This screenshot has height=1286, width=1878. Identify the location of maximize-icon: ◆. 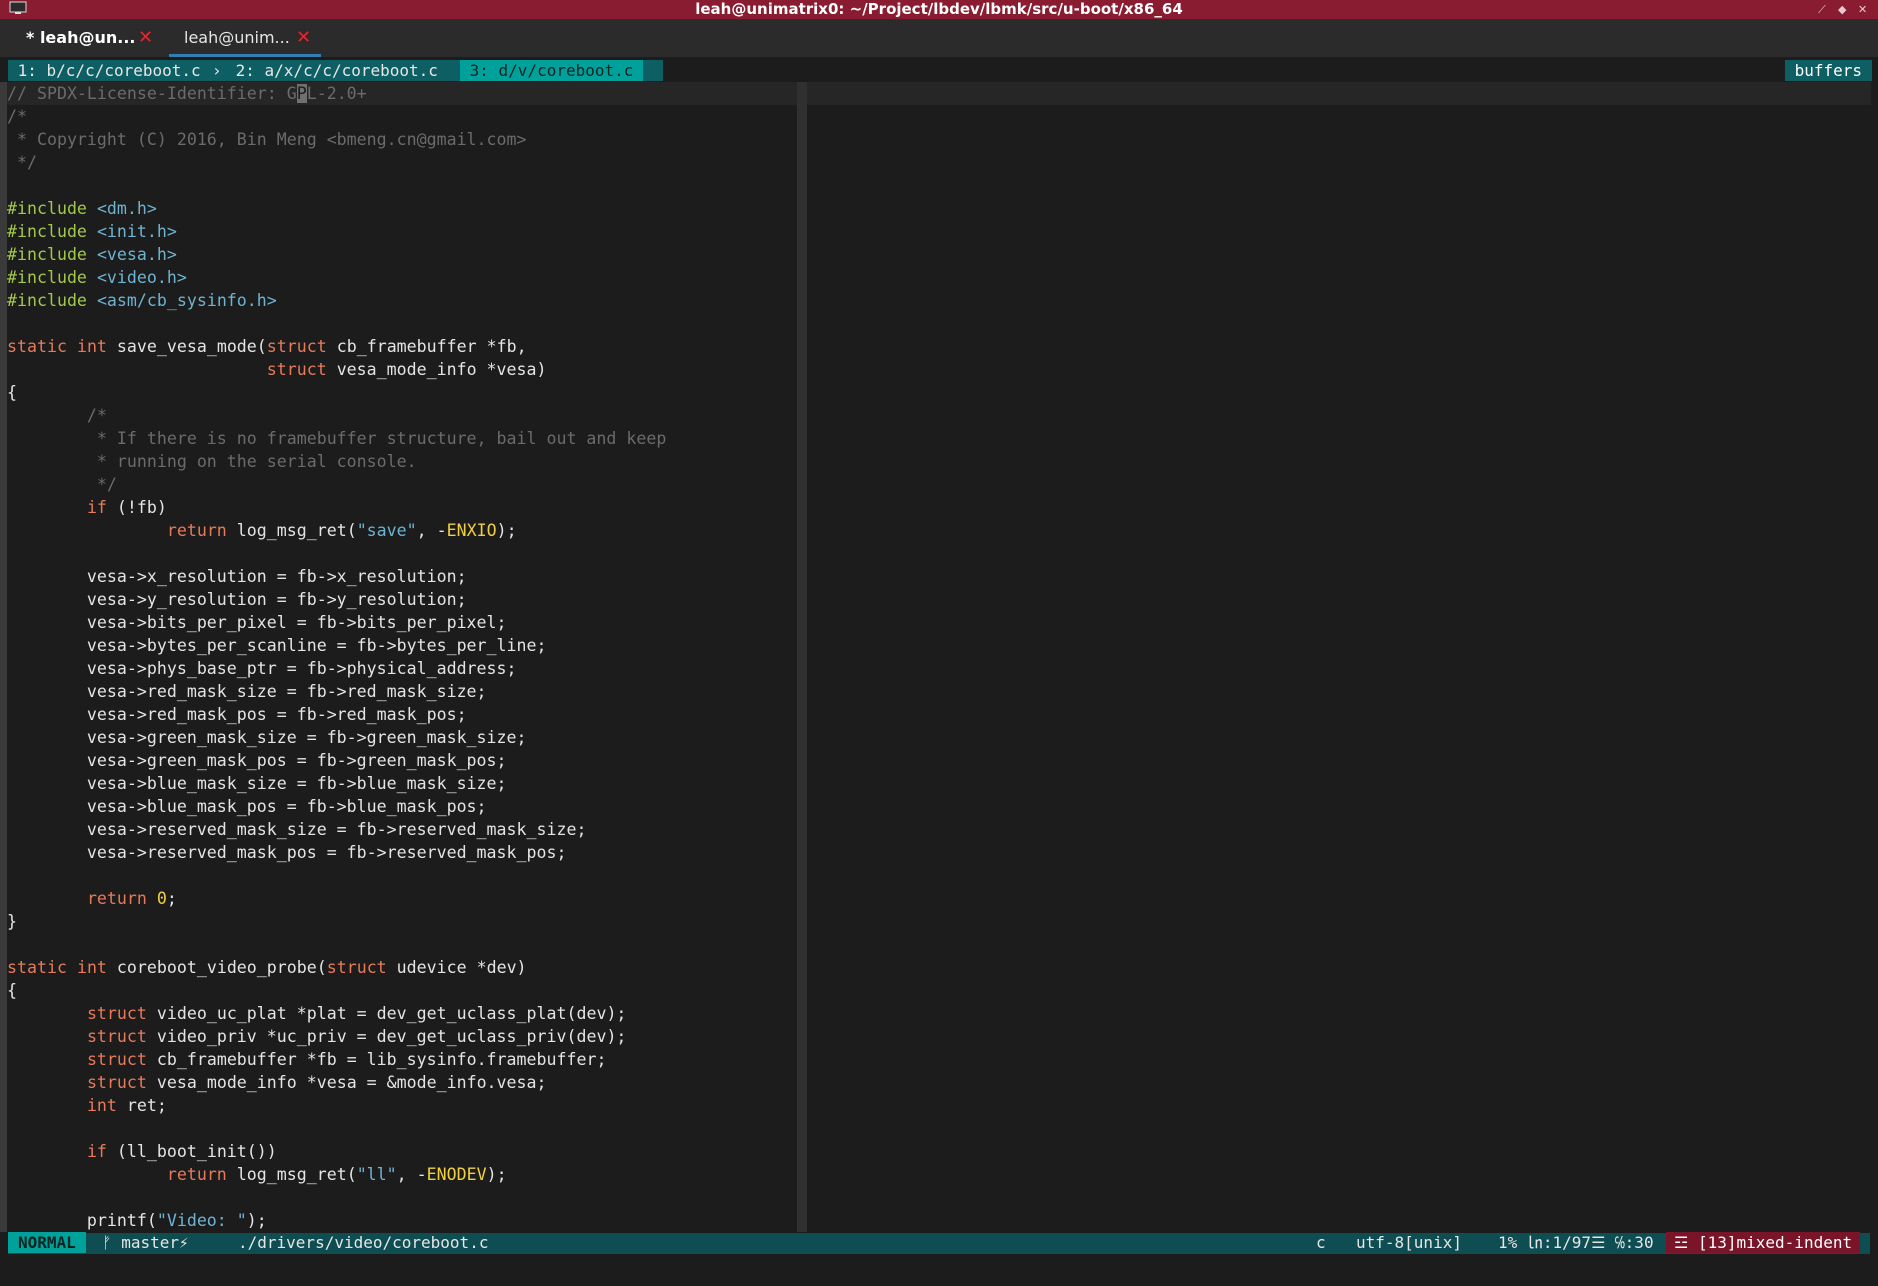
(1842, 9).